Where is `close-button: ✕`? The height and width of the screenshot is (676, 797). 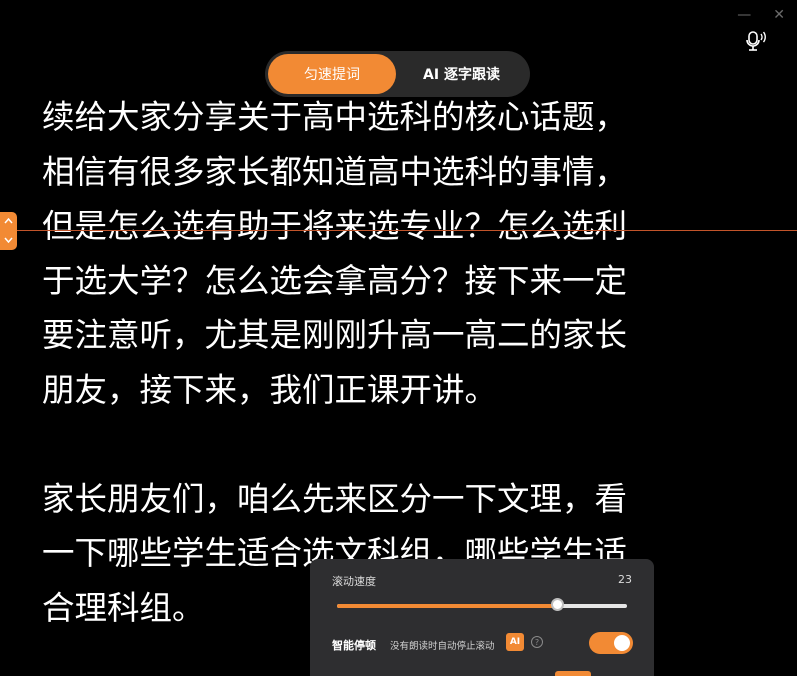 close-button: ✕ is located at coordinates (779, 15).